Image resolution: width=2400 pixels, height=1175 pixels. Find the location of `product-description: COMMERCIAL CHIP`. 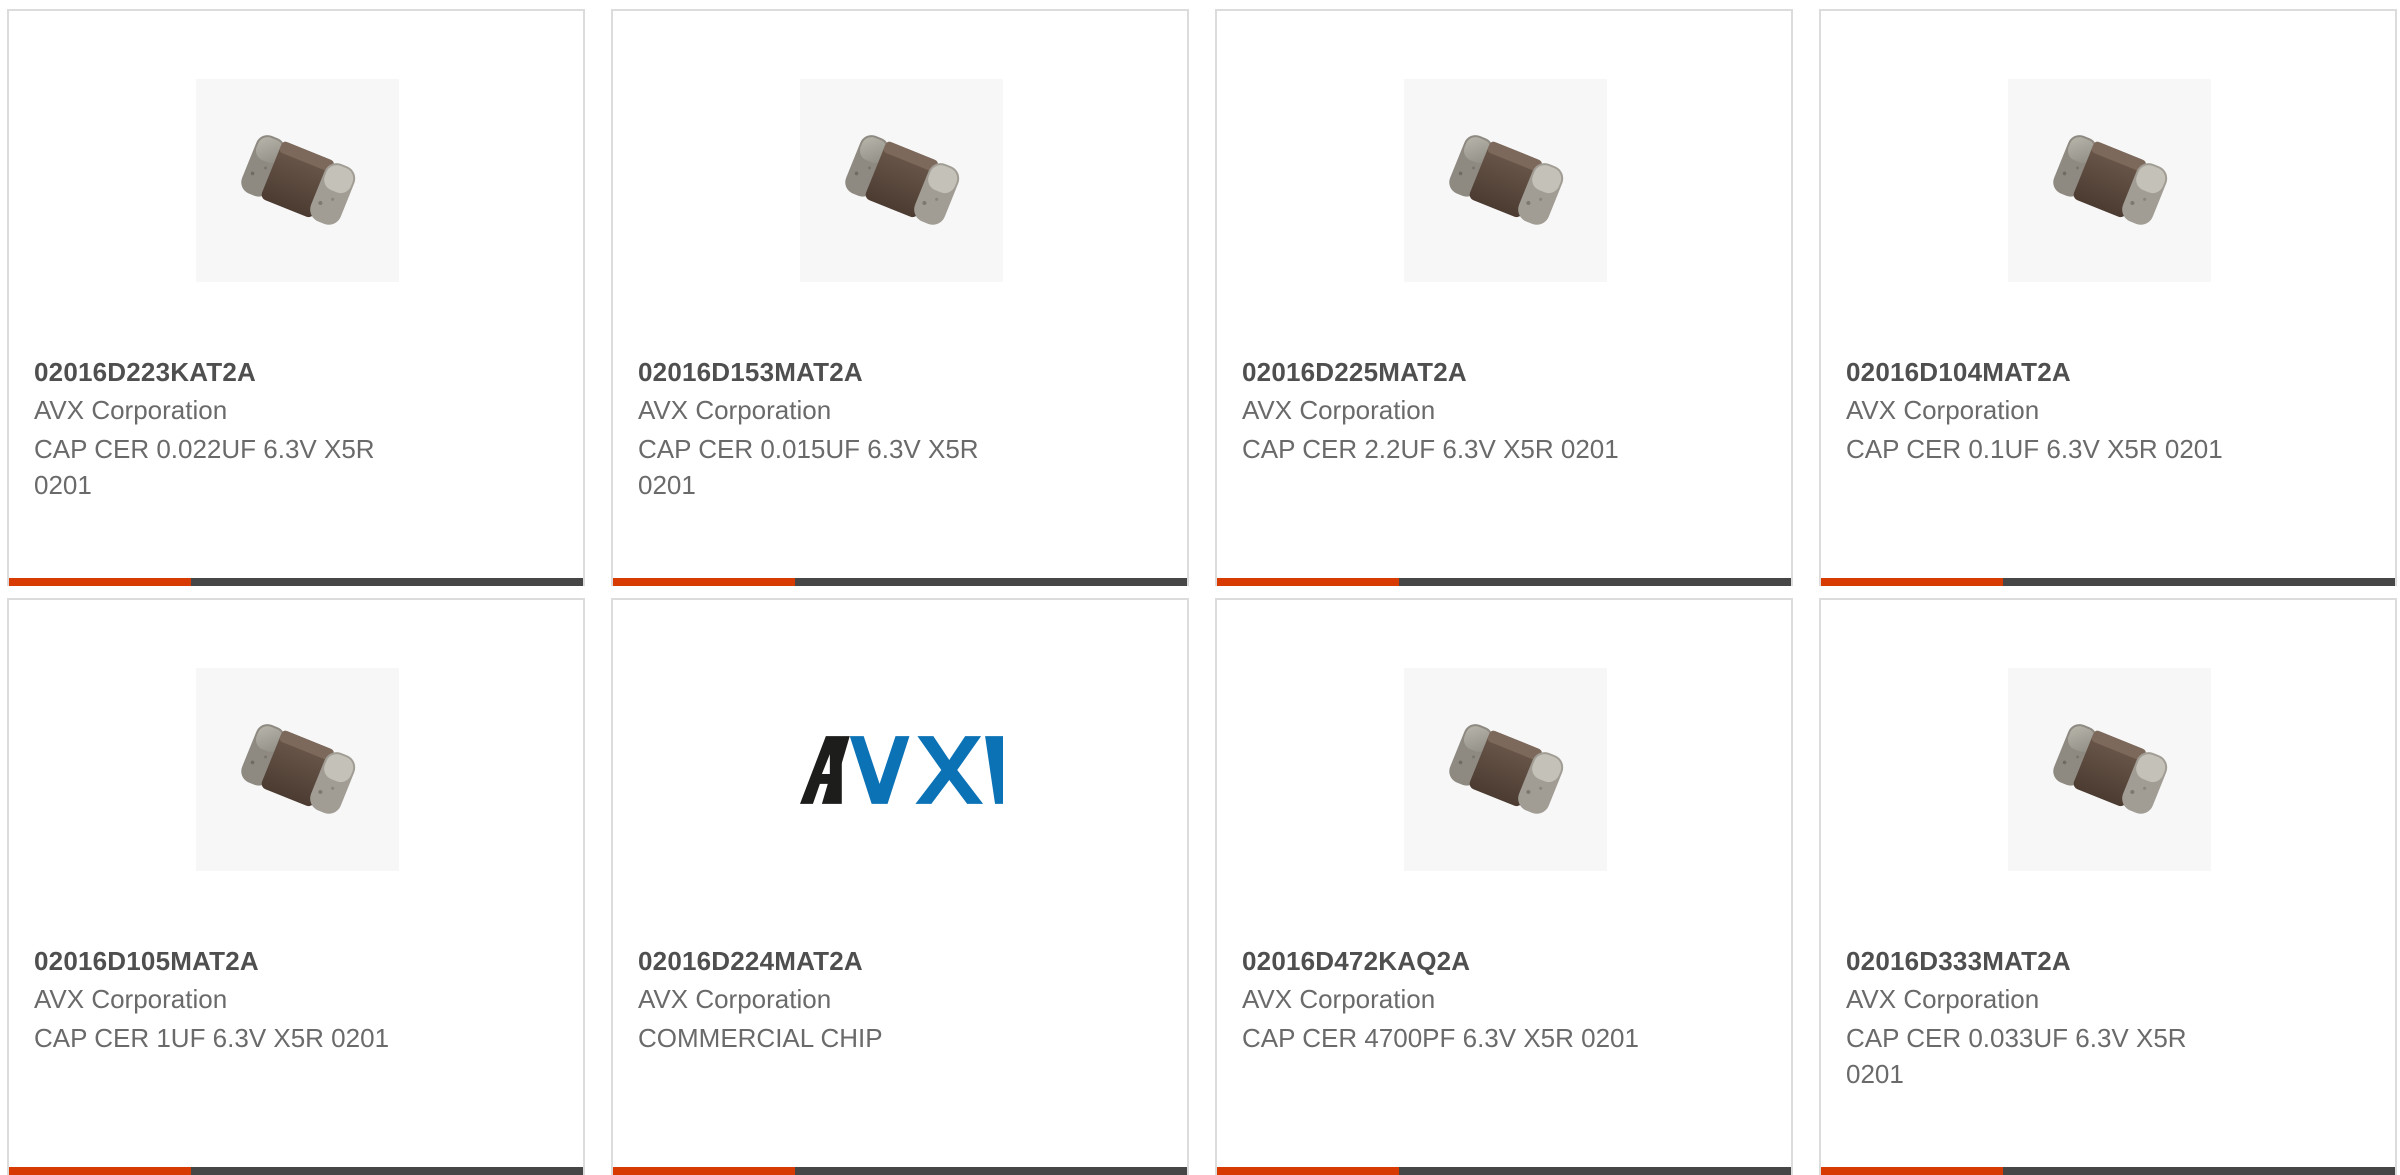

product-description: COMMERCIAL CHIP is located at coordinates (760, 1038).